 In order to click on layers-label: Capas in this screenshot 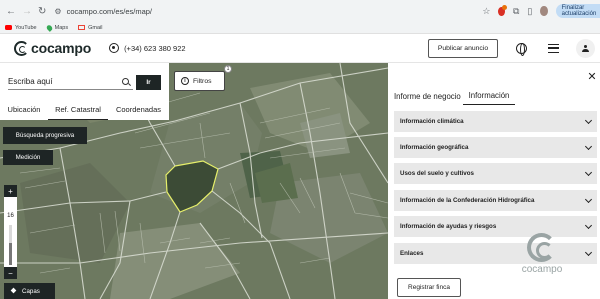, I will do `click(31, 291)`.